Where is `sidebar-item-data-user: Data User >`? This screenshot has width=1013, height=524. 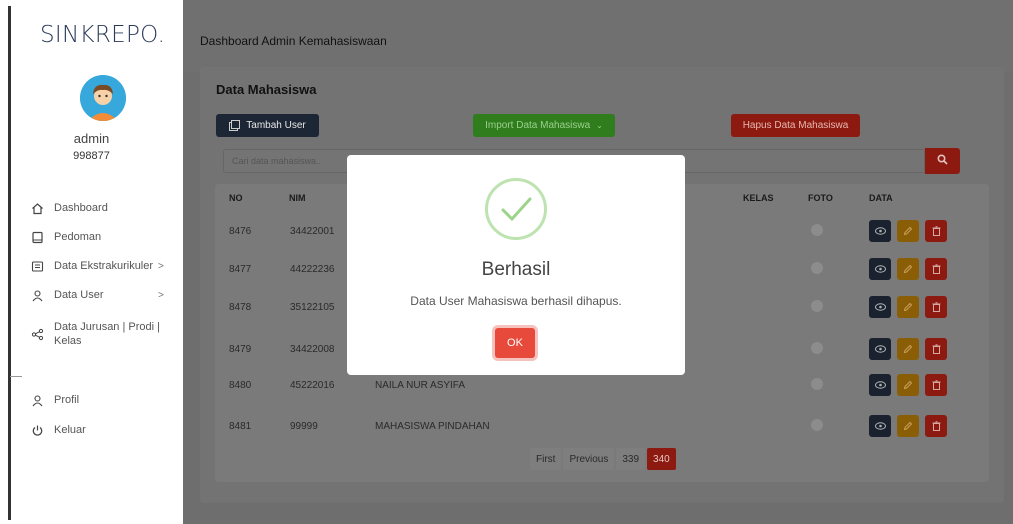 sidebar-item-data-user: Data User > is located at coordinates (97, 295).